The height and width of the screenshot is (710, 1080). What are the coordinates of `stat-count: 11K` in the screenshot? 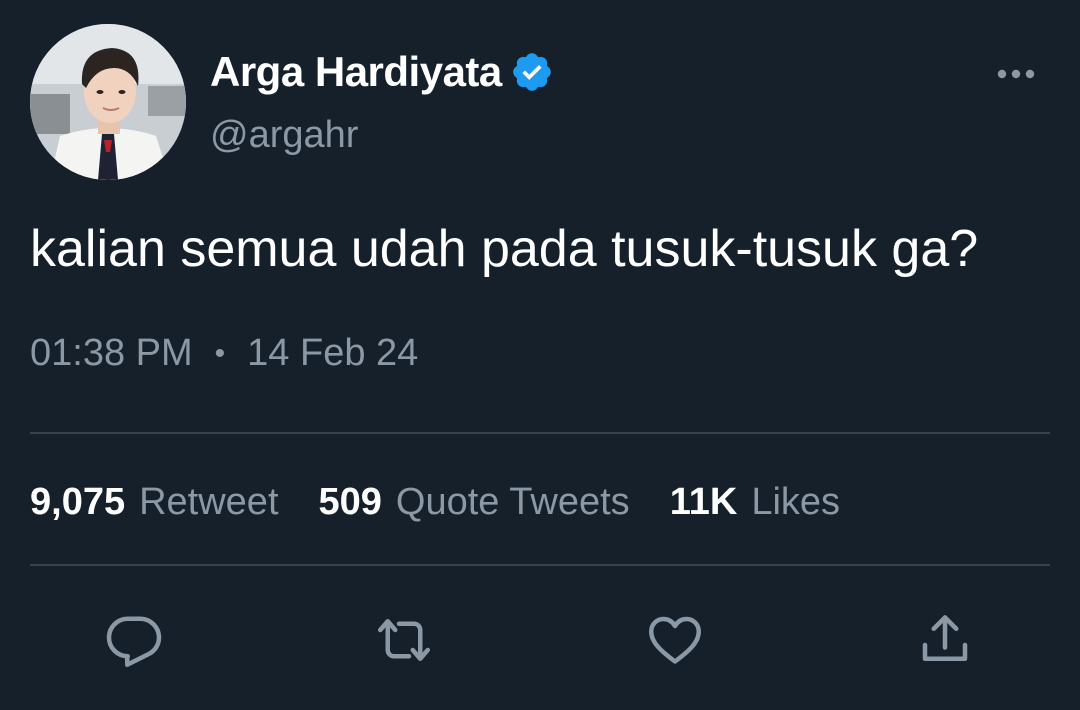 It's located at (703, 501).